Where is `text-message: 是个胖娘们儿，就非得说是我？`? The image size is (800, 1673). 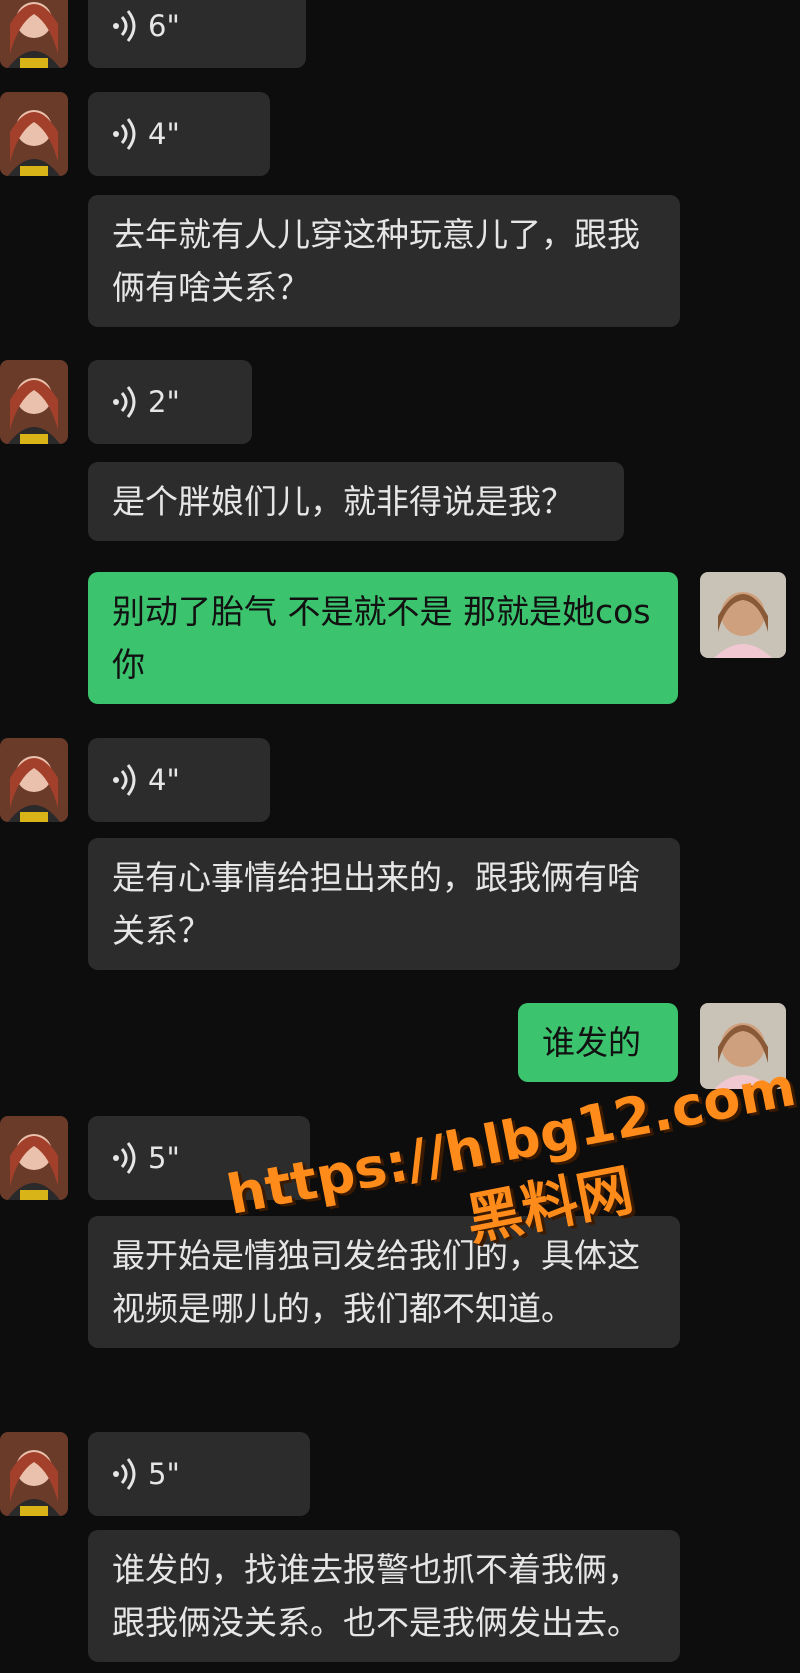
text-message: 是个胖娘们儿，就非得说是我？ is located at coordinates (356, 501).